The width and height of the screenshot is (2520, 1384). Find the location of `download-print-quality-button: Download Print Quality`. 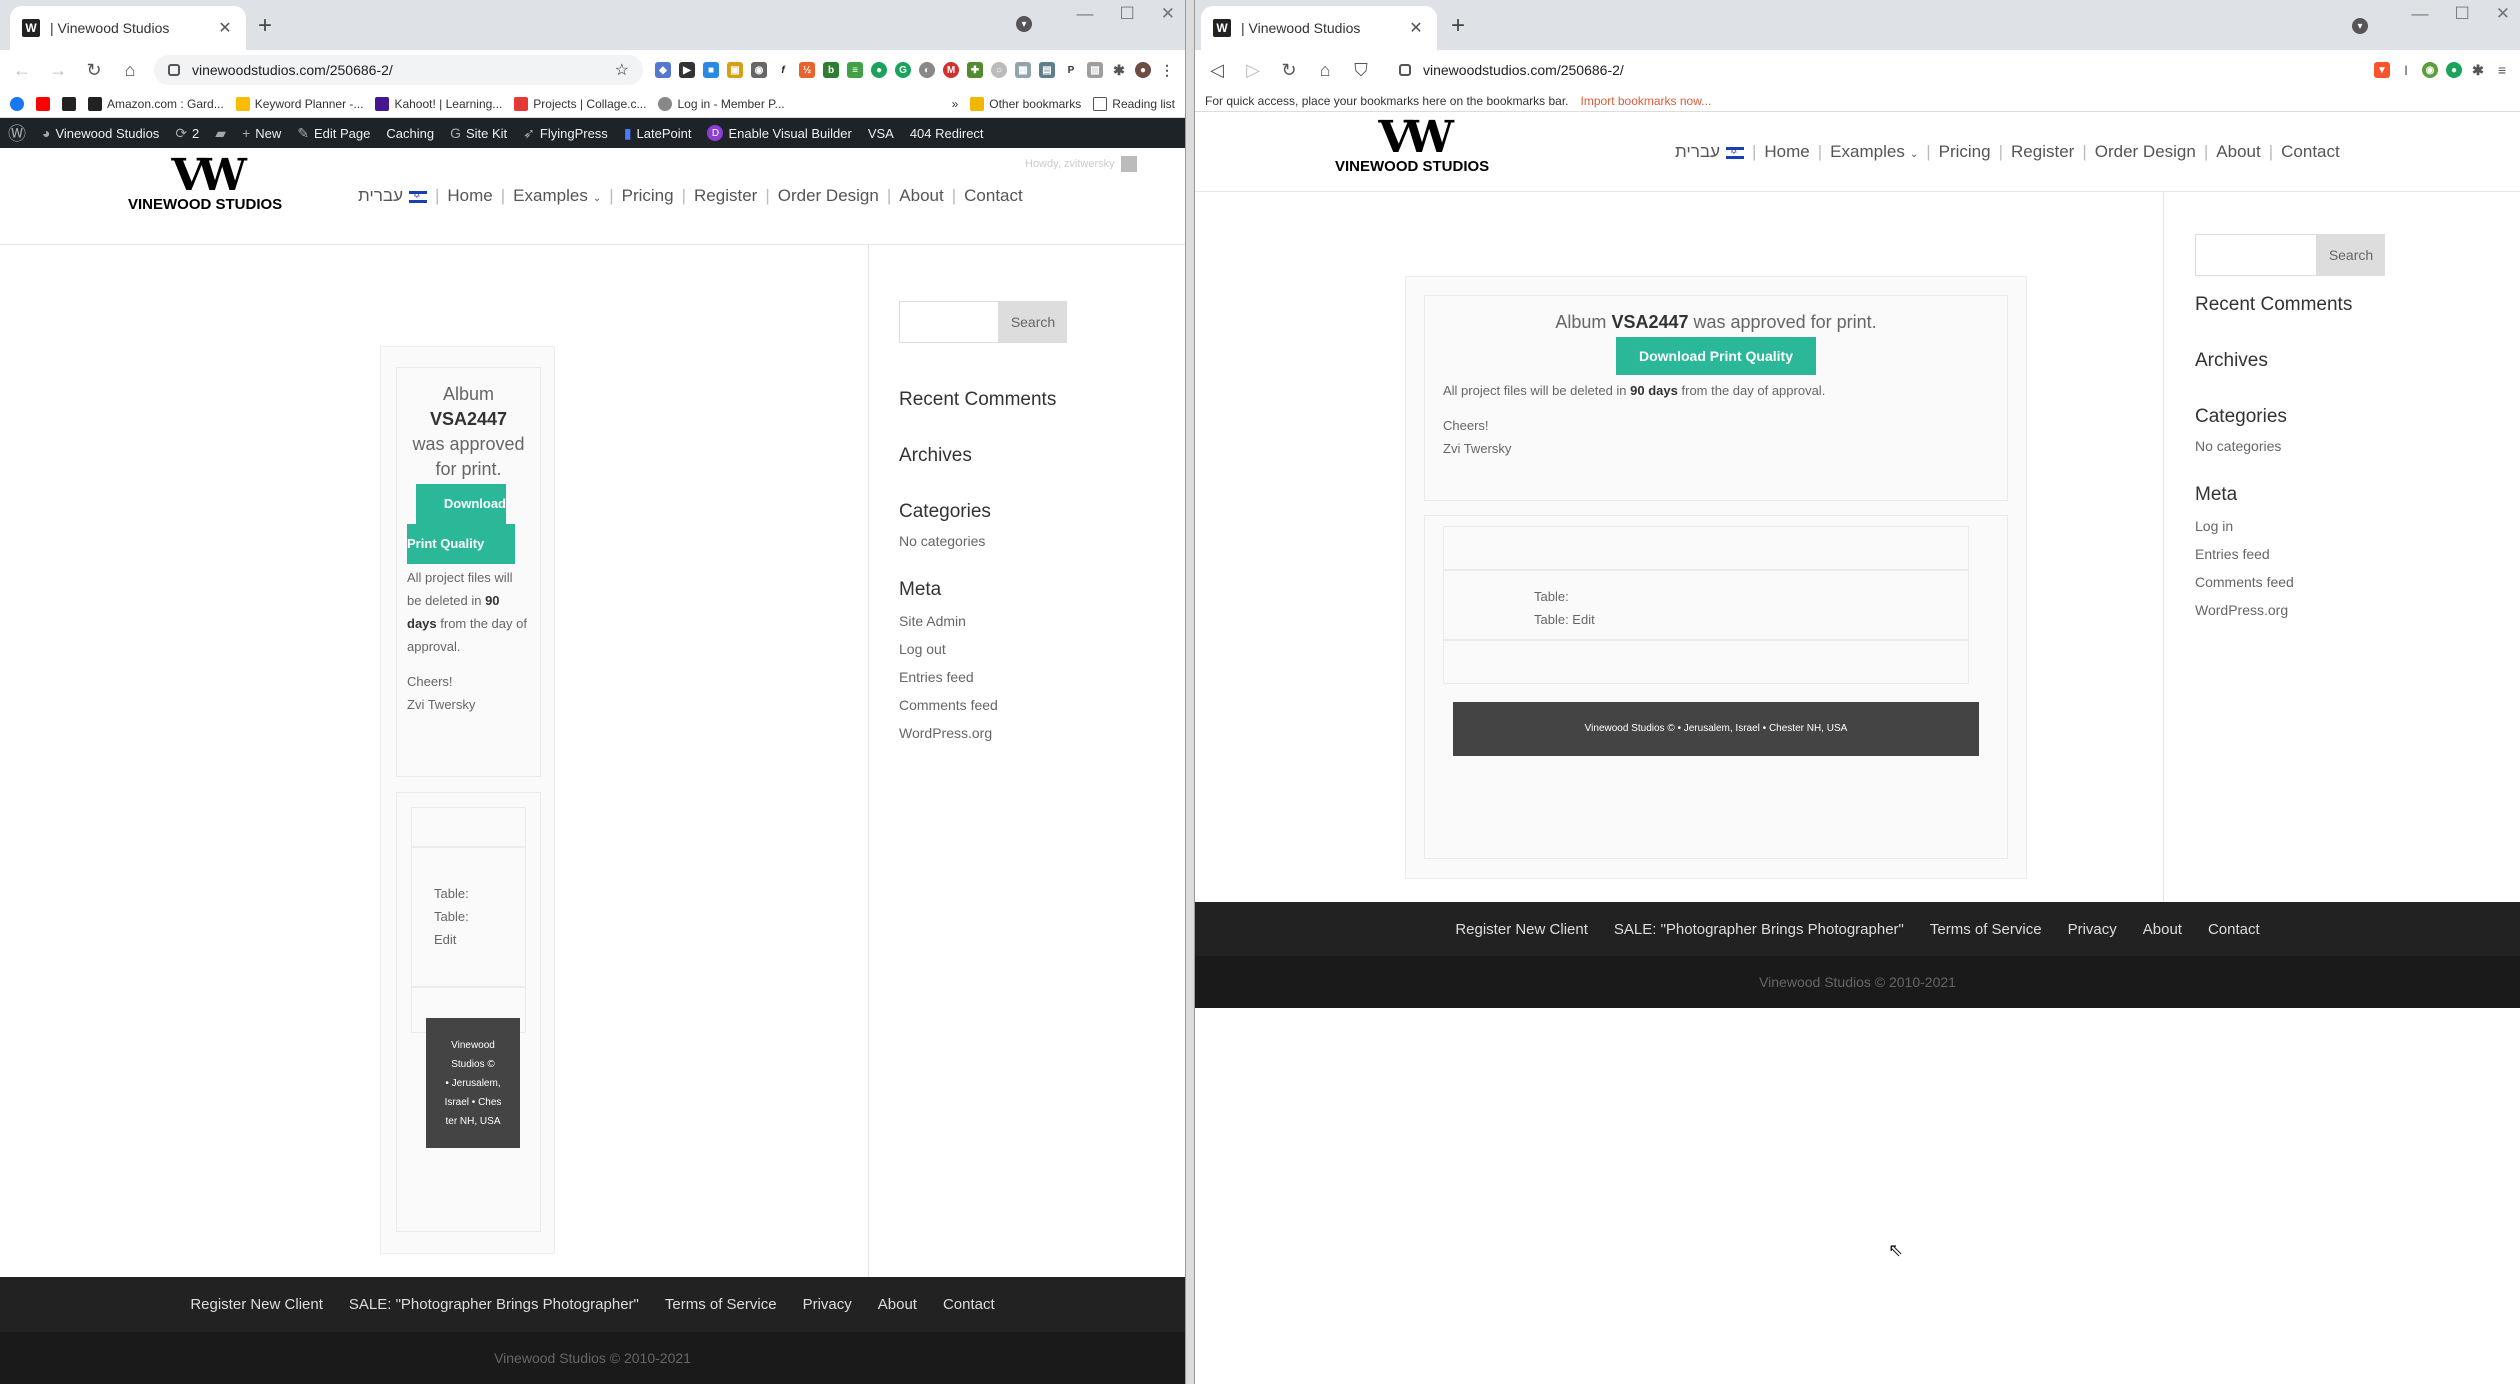

download-print-quality-button: Download Print Quality is located at coordinates (1716, 356).